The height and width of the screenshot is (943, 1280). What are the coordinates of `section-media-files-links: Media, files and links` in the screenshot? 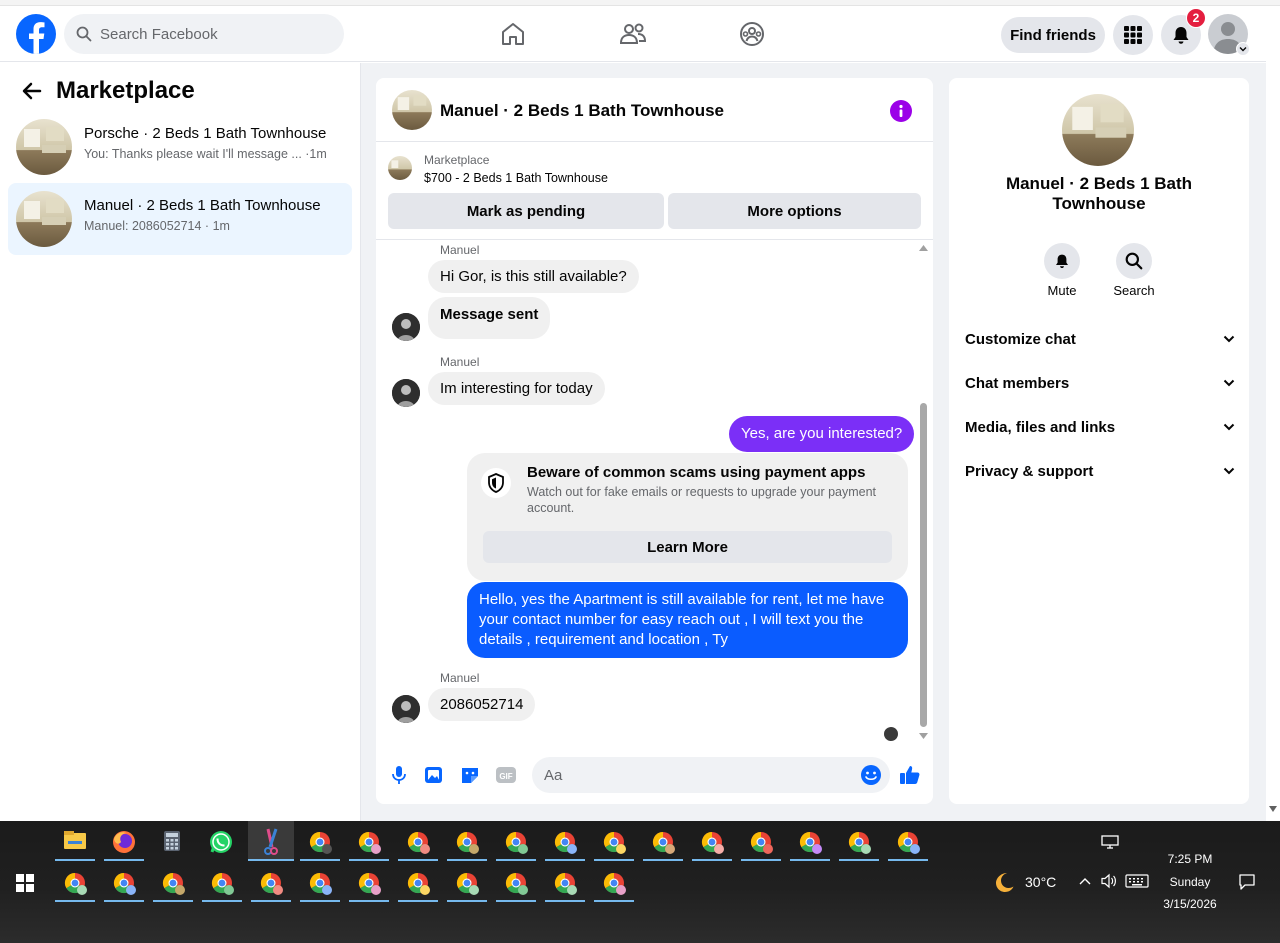 It's located at (1100, 431).